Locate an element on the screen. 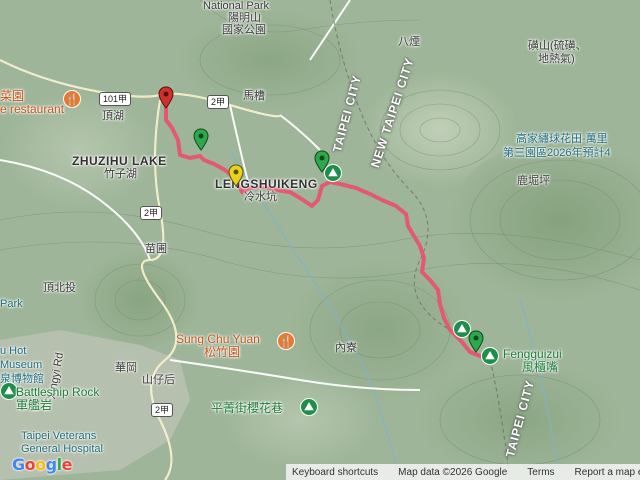 This screenshot has height=480, width=640. keyboard-shortcuts-link: Keyboard shortcuts is located at coordinates (335, 472).